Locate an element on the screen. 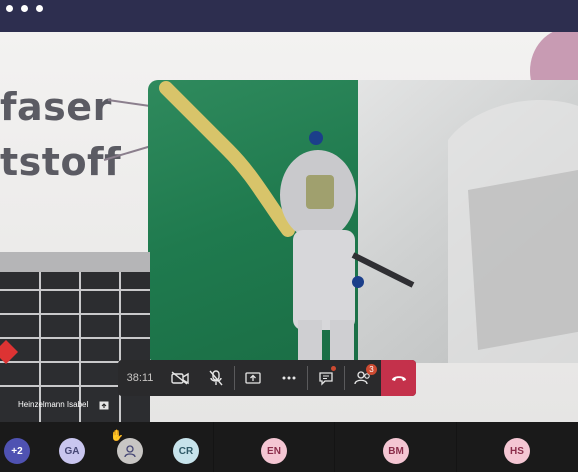 The width and height of the screenshot is (578, 472). raised-hand-icon: ✋ is located at coordinates (117, 436).